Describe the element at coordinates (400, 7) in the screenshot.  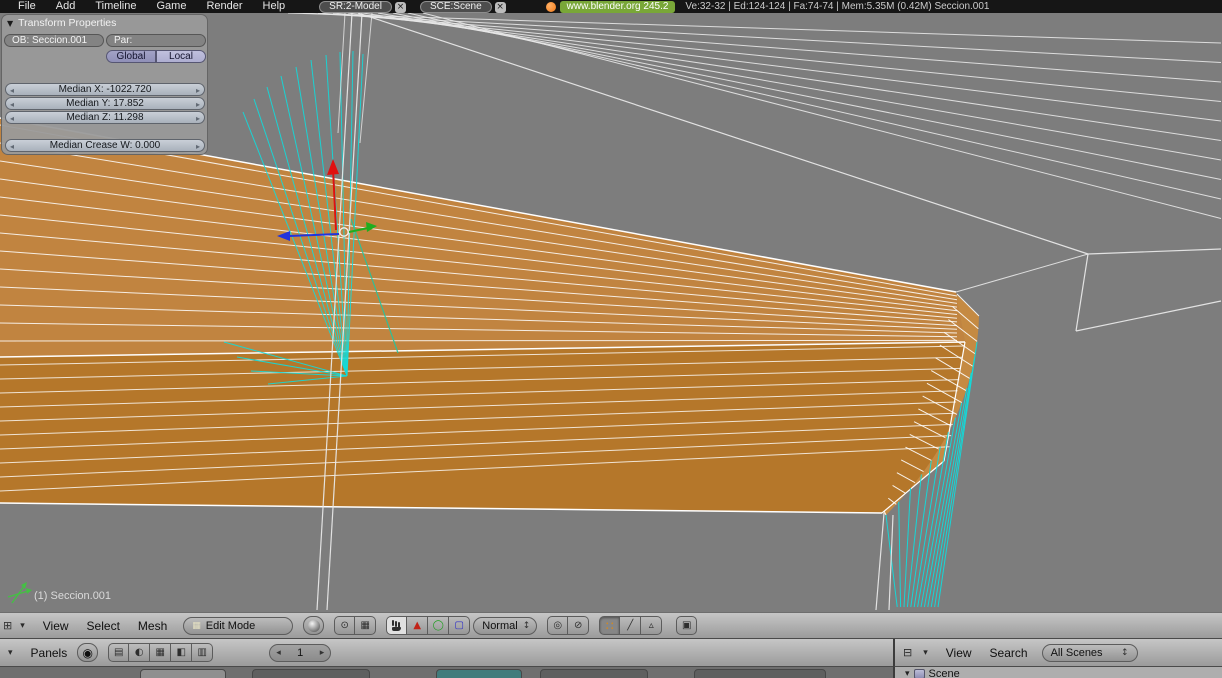
I see `screen-close-button: ×` at that location.